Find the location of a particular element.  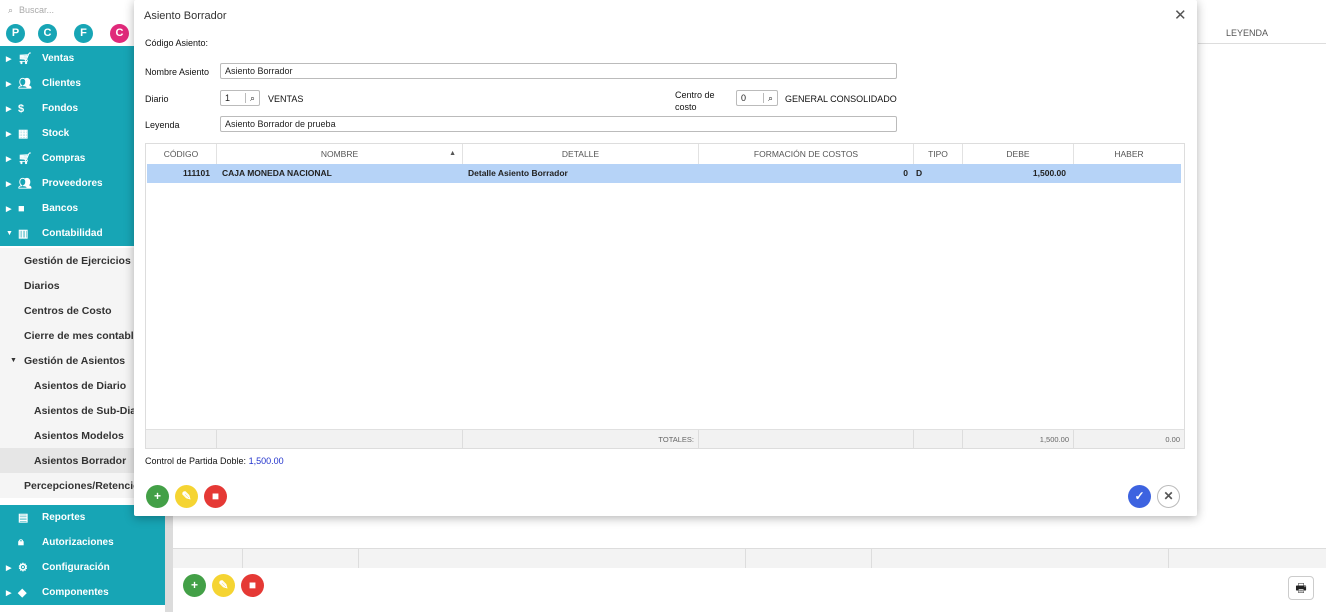

leyenda-input: Asiento Borrador de prueba is located at coordinates (558, 124).